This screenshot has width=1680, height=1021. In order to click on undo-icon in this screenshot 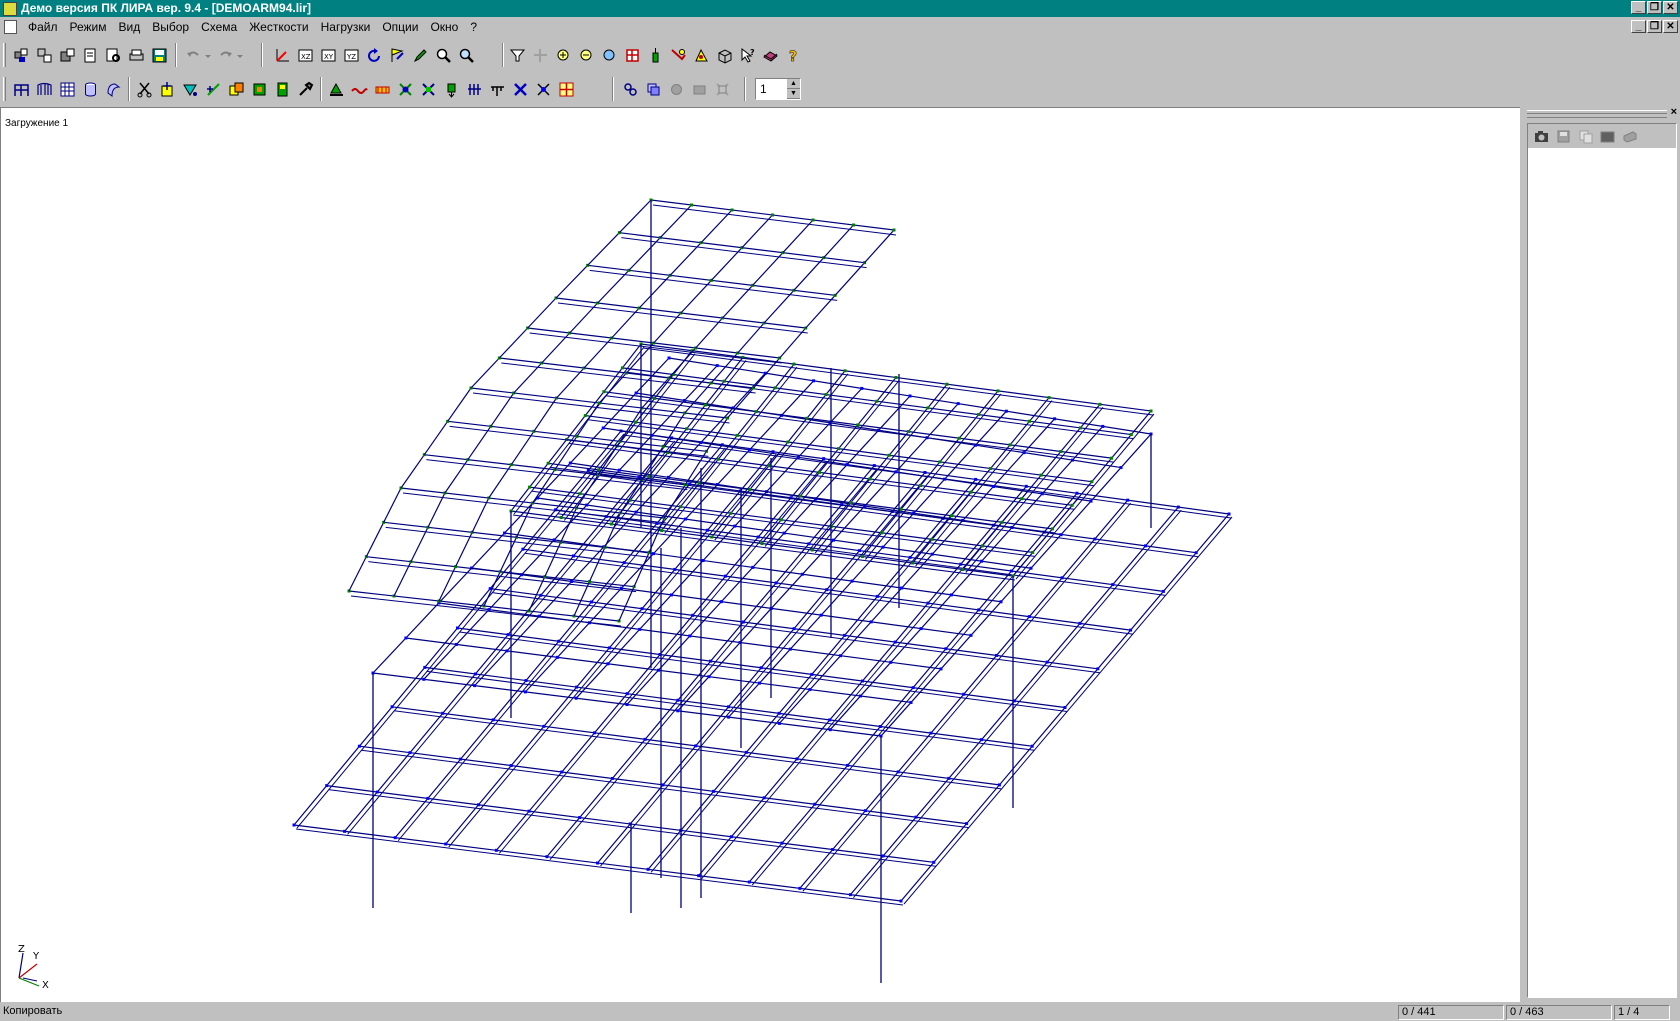, I will do `click(193, 55)`.